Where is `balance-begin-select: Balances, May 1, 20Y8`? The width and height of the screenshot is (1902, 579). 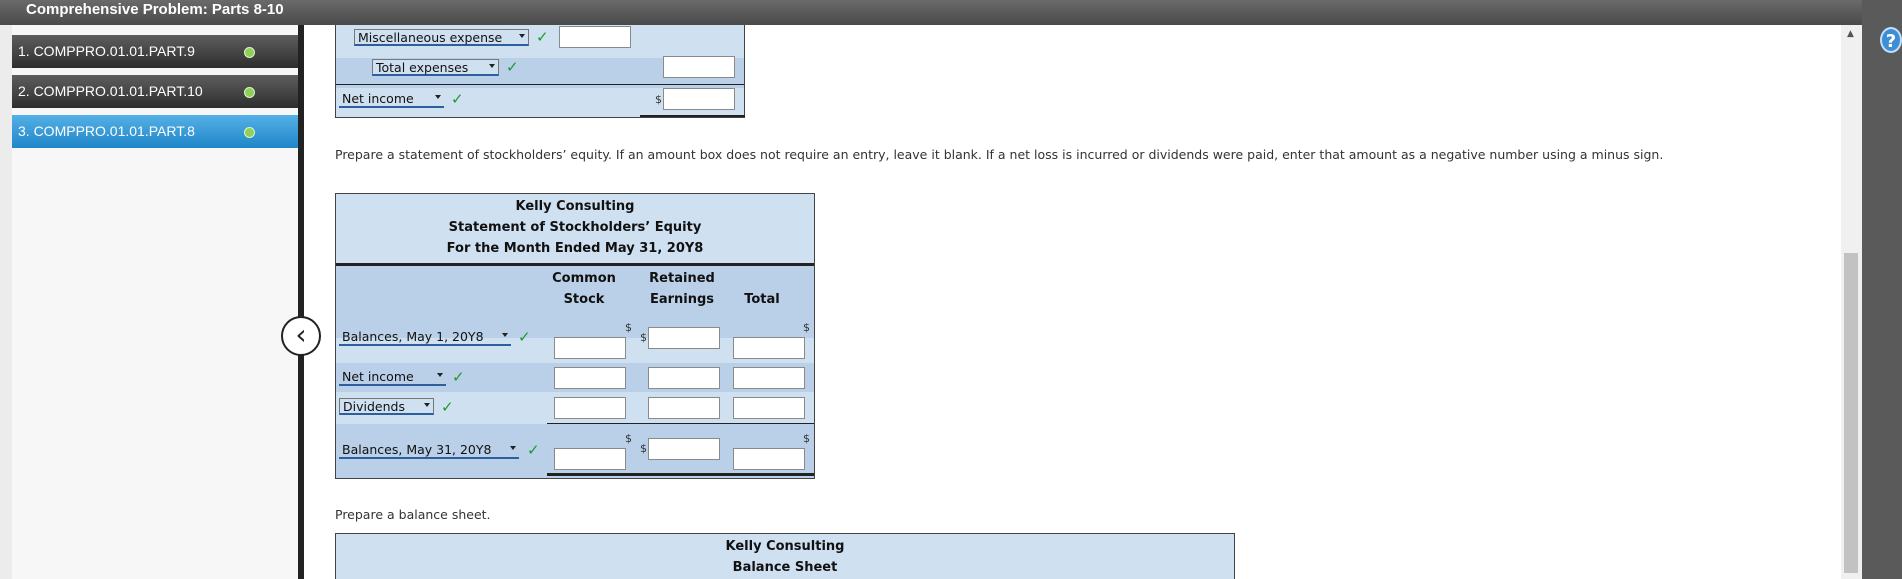 balance-begin-select: Balances, May 1, 20Y8 is located at coordinates (425, 337).